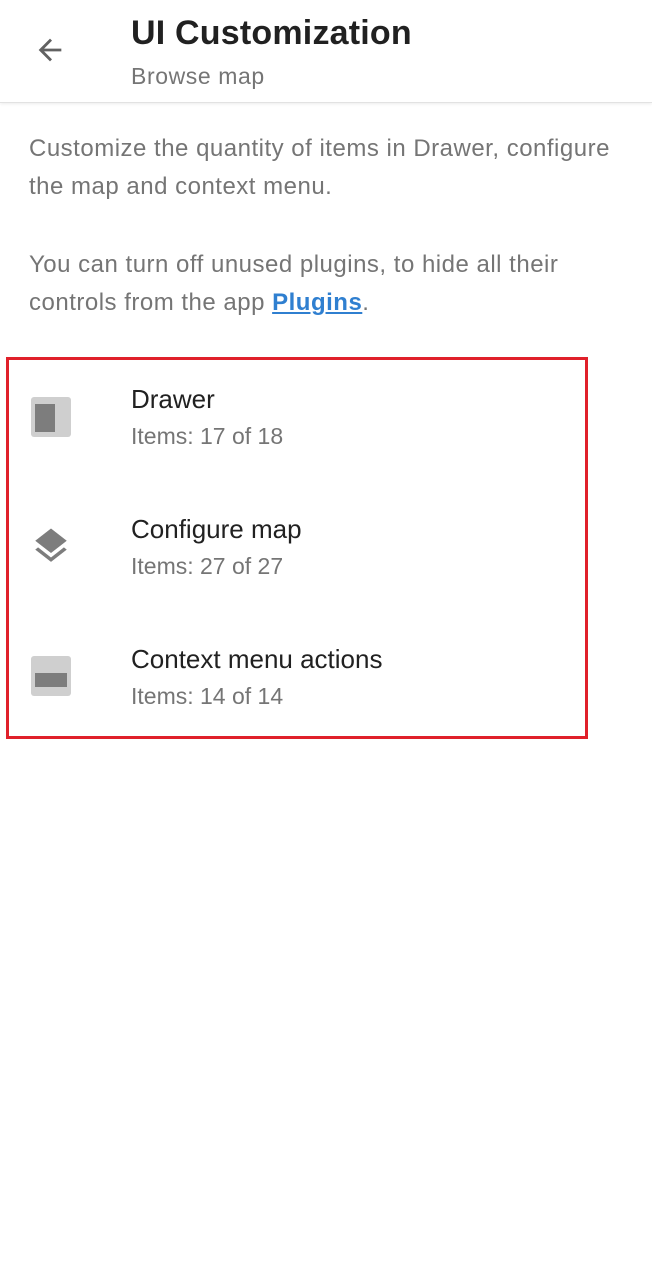  Describe the element at coordinates (173, 399) in the screenshot. I see `drawer-title: Drawer` at that location.